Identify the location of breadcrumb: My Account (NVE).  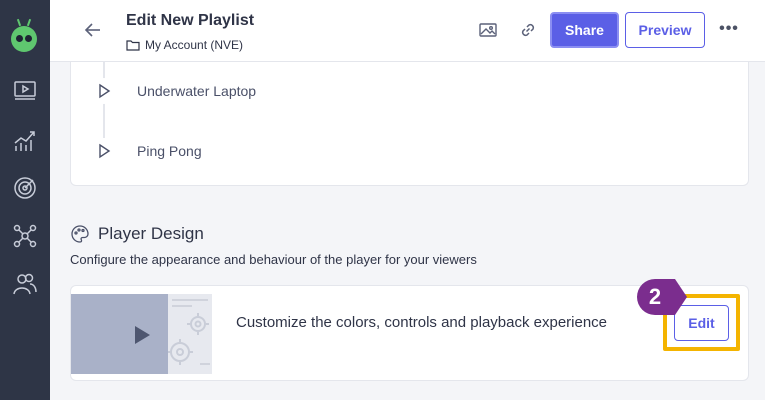
(184, 45).